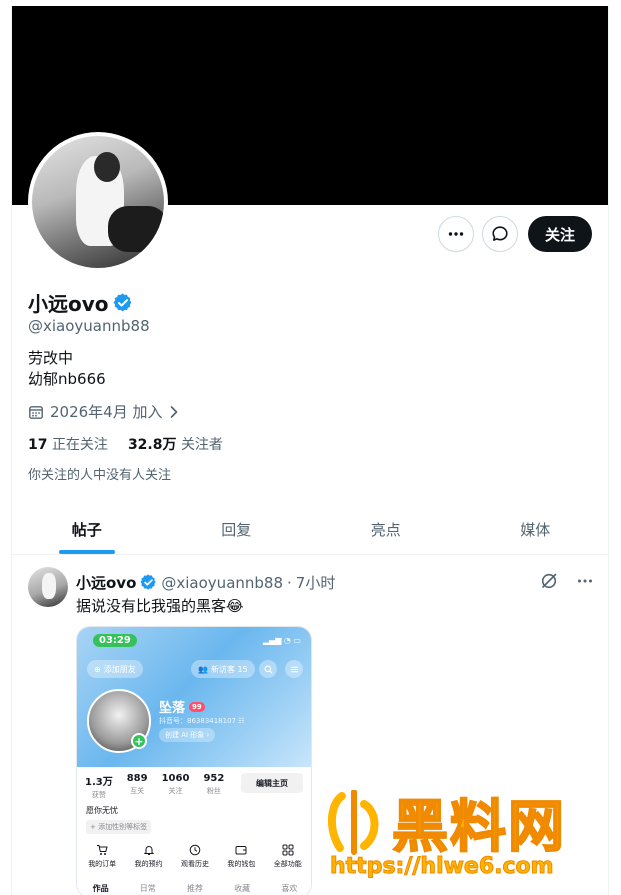  Describe the element at coordinates (241, 864) in the screenshot. I see `embedded-quick-label: 我的钱包` at that location.